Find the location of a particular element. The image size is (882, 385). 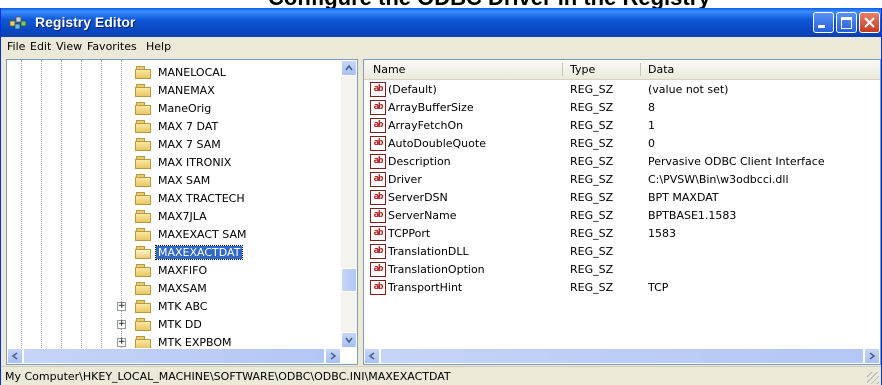

value-data: 0 is located at coordinates (651, 143).